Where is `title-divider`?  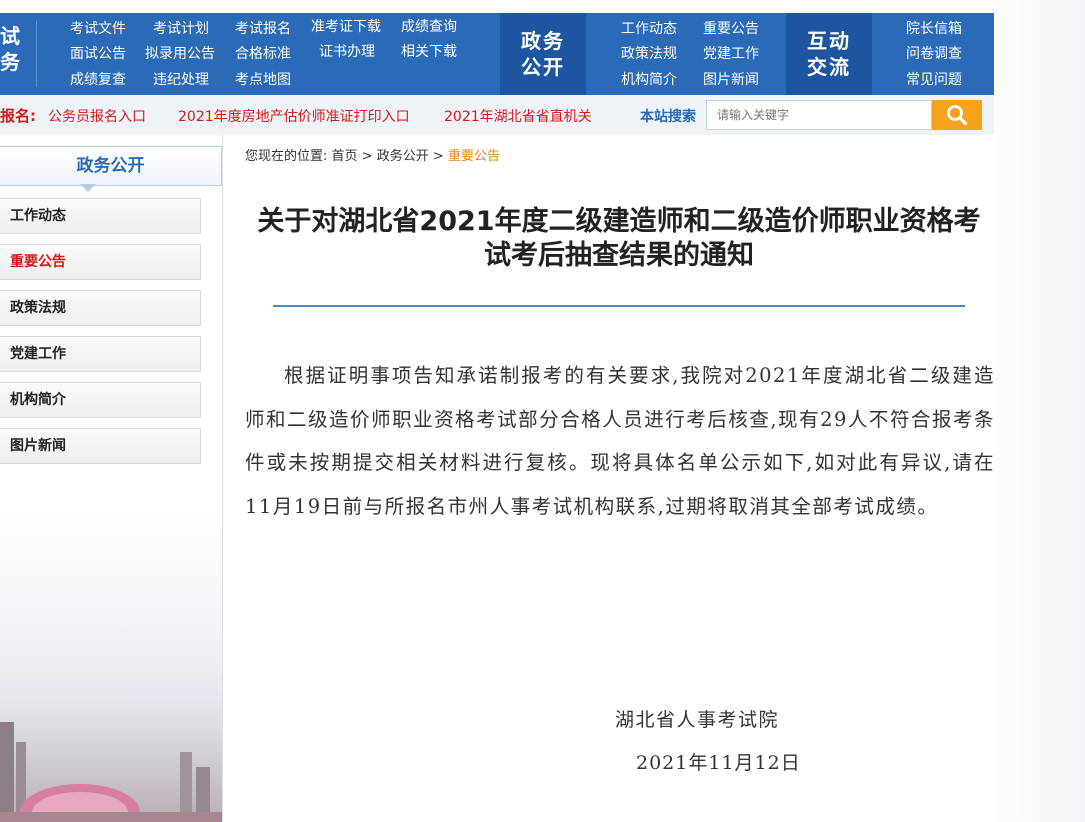 title-divider is located at coordinates (619, 306).